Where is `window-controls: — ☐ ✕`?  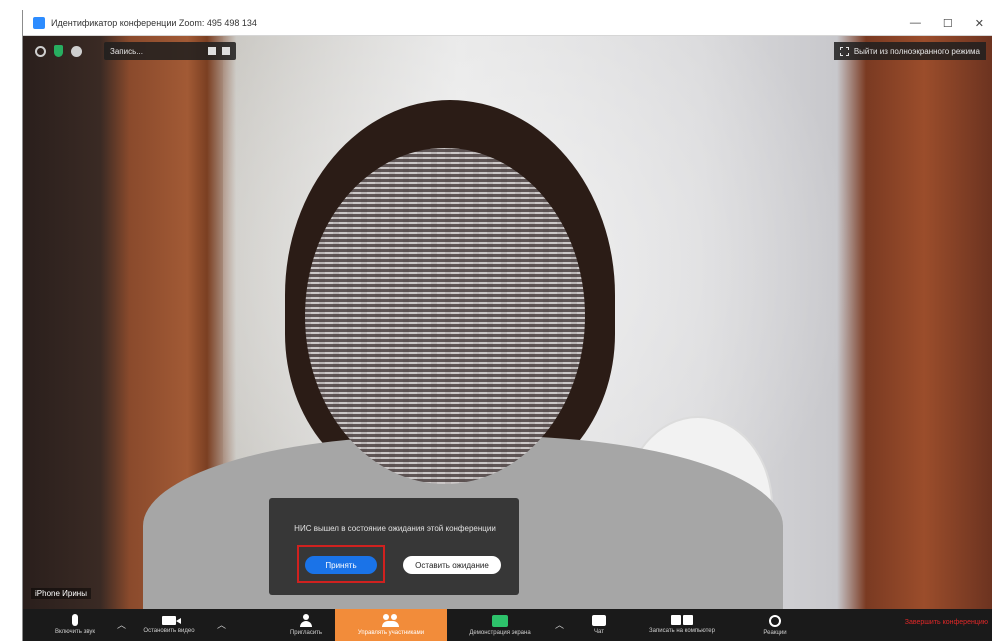
window-controls: — ☐ ✕ is located at coordinates (947, 23).